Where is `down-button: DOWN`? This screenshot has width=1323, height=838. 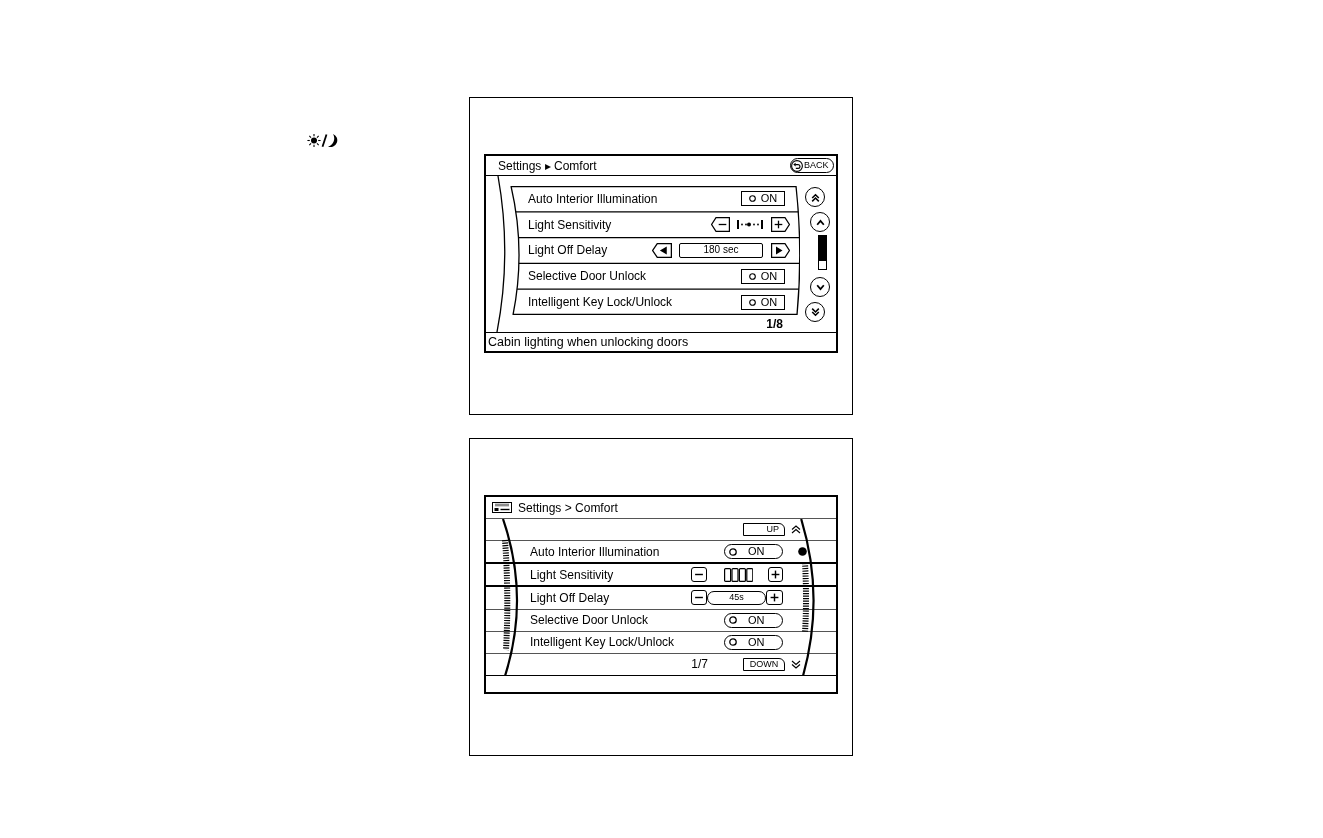 down-button: DOWN is located at coordinates (764, 664).